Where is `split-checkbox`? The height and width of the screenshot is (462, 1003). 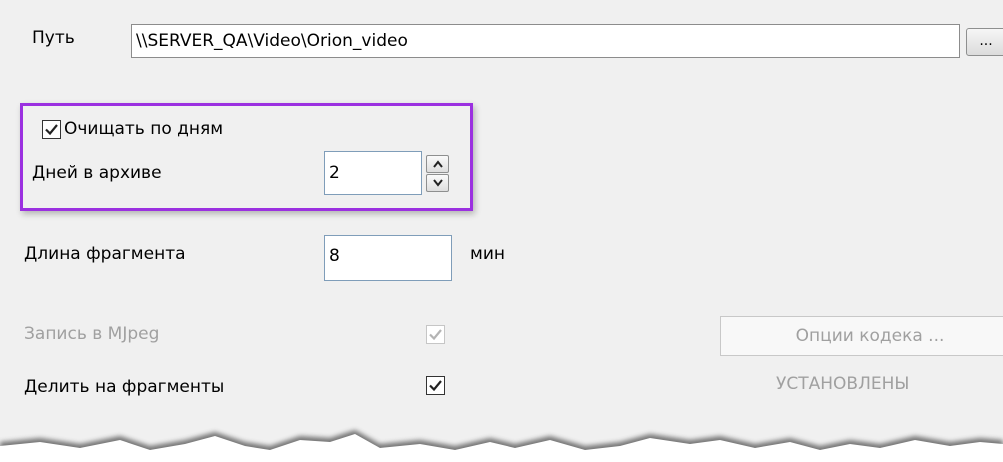 split-checkbox is located at coordinates (435, 385).